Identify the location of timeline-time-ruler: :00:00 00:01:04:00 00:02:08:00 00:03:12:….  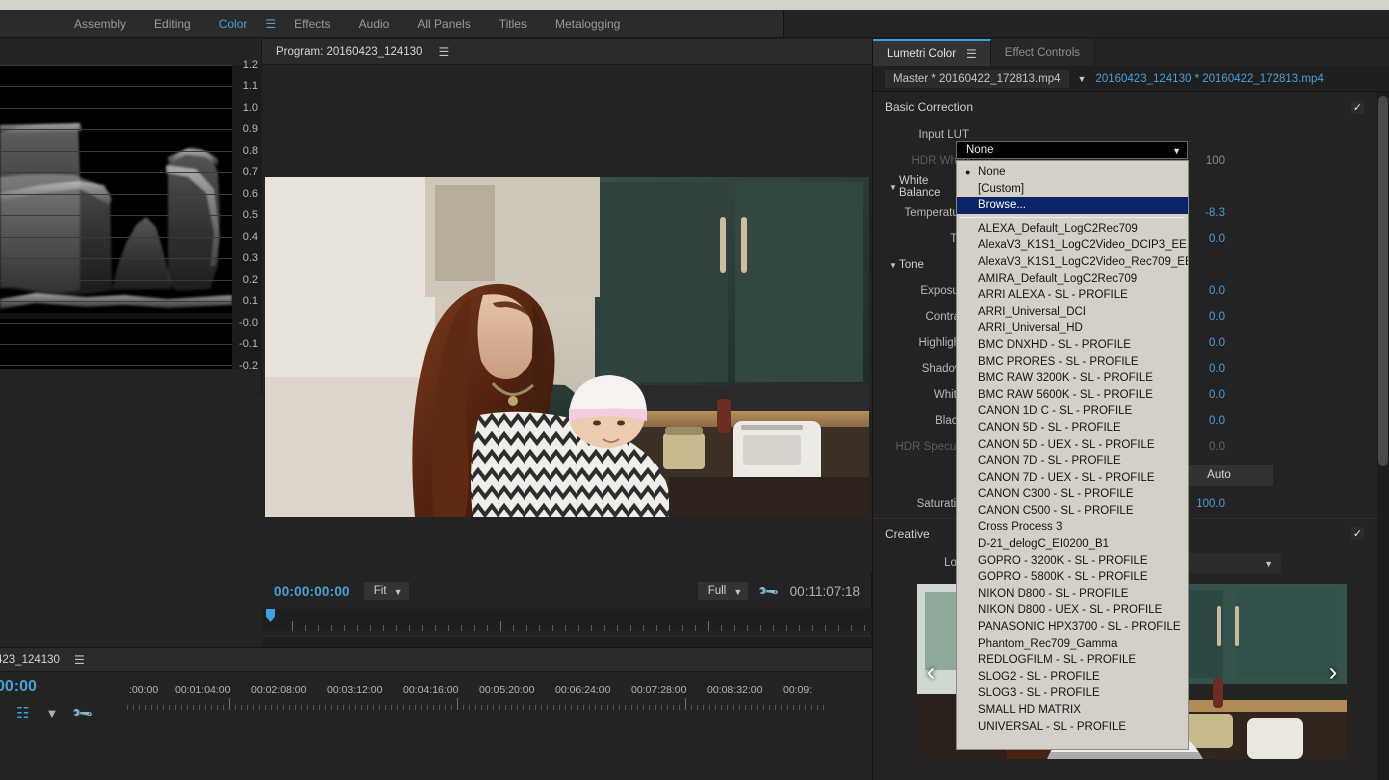
(477, 697).